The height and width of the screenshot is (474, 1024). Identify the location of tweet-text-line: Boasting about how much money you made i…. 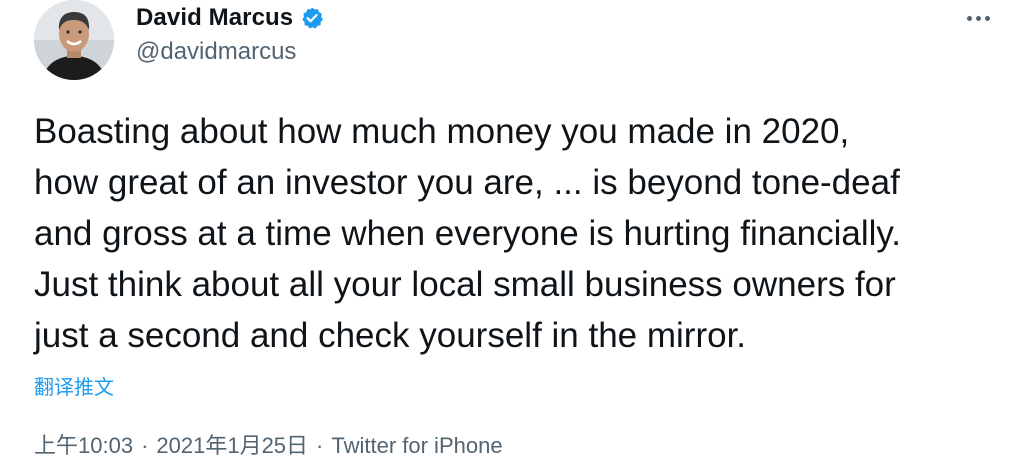
(442, 131).